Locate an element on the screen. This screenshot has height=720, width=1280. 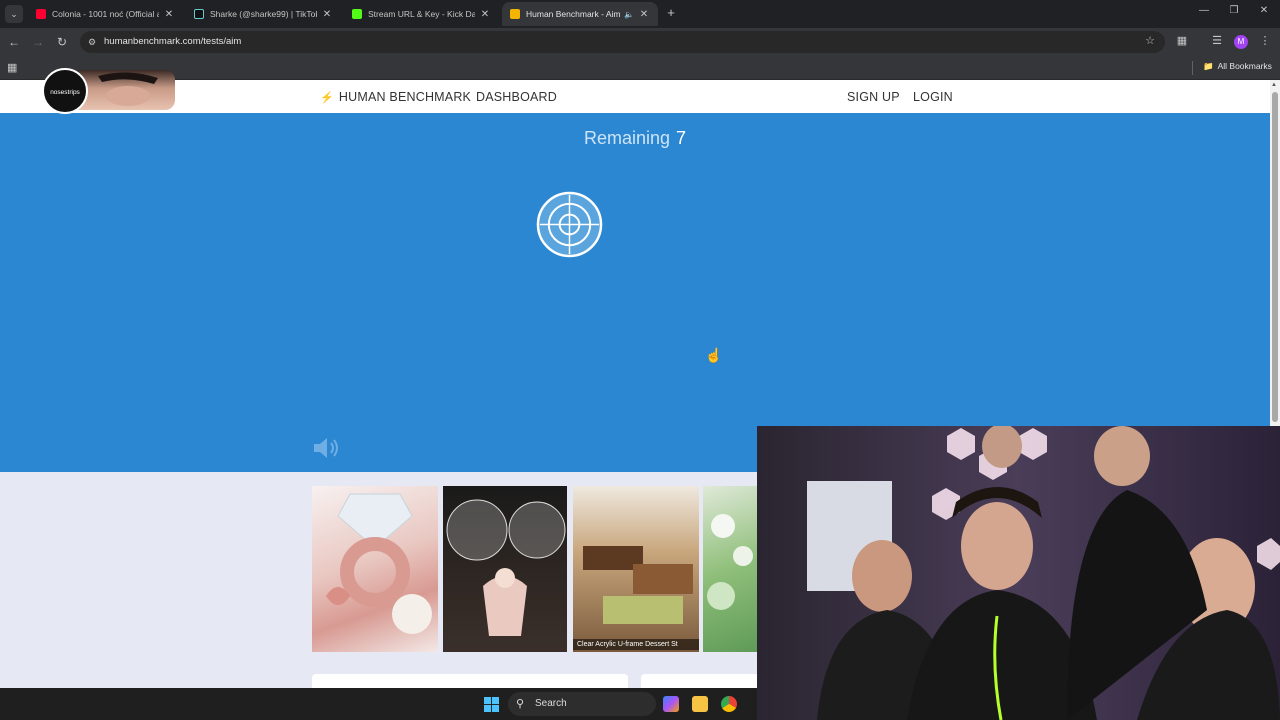
dashboard-link: DASHBOARD is located at coordinates (516, 97).